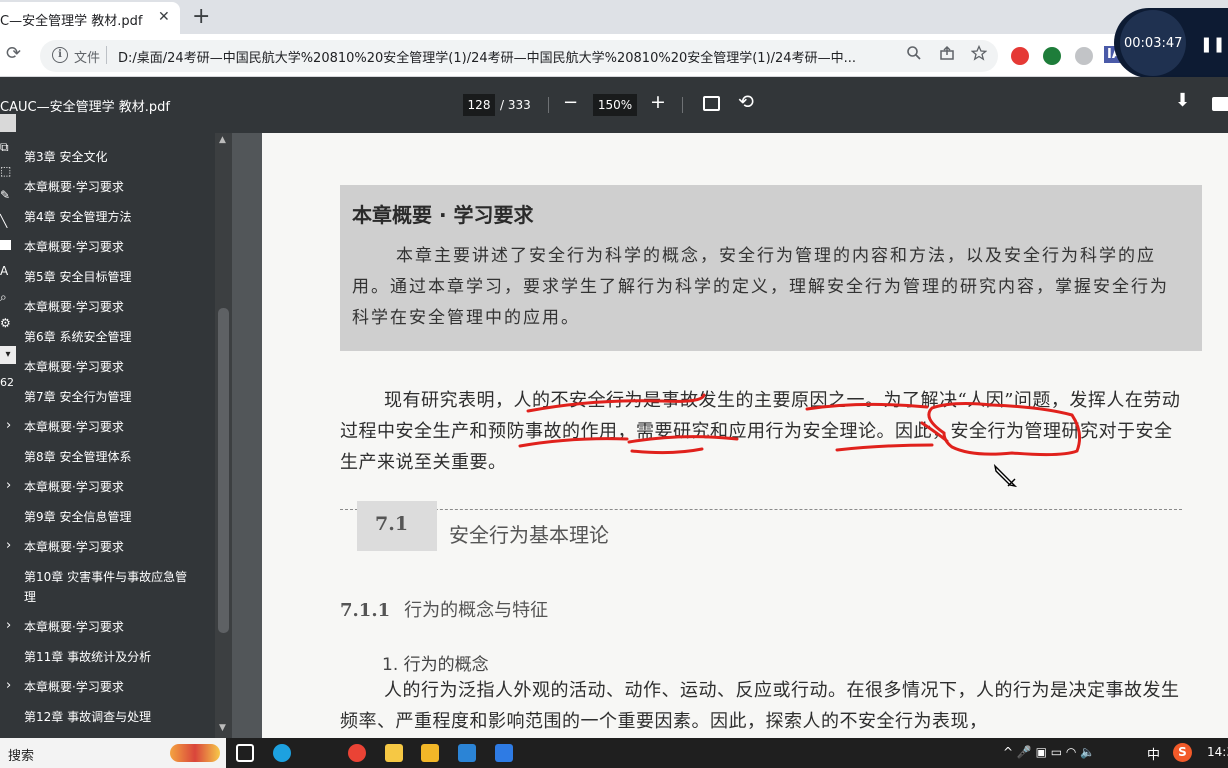 The width and height of the screenshot is (1228, 768). I want to click on zoom-level-input: 150%, so click(615, 105).